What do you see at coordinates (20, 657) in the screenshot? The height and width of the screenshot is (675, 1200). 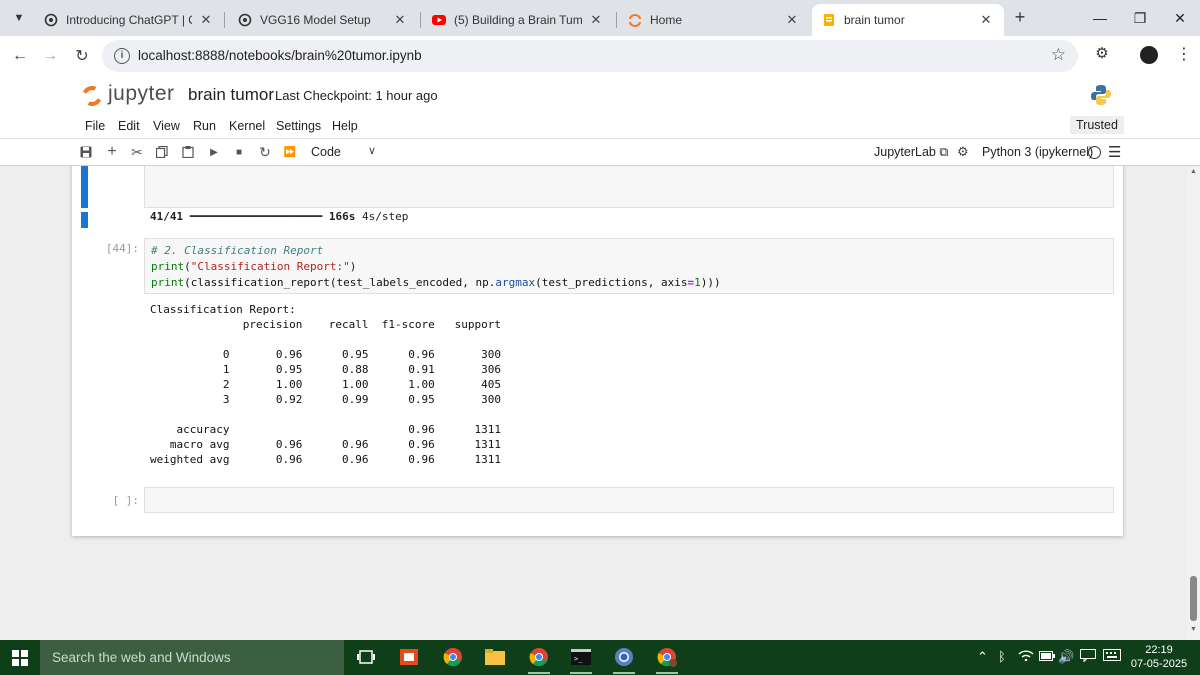 I see `windows-start-icon` at bounding box center [20, 657].